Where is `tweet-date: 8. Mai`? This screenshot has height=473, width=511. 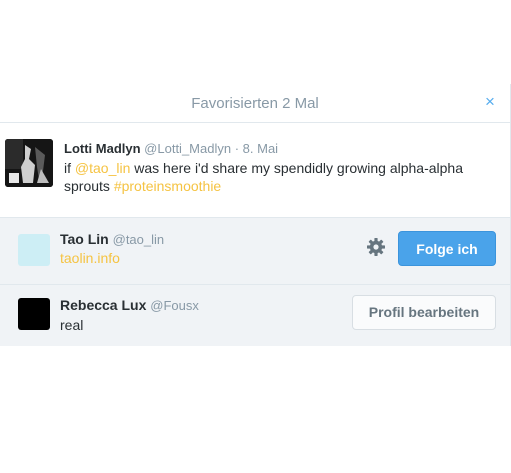 tweet-date: 8. Mai is located at coordinates (260, 148).